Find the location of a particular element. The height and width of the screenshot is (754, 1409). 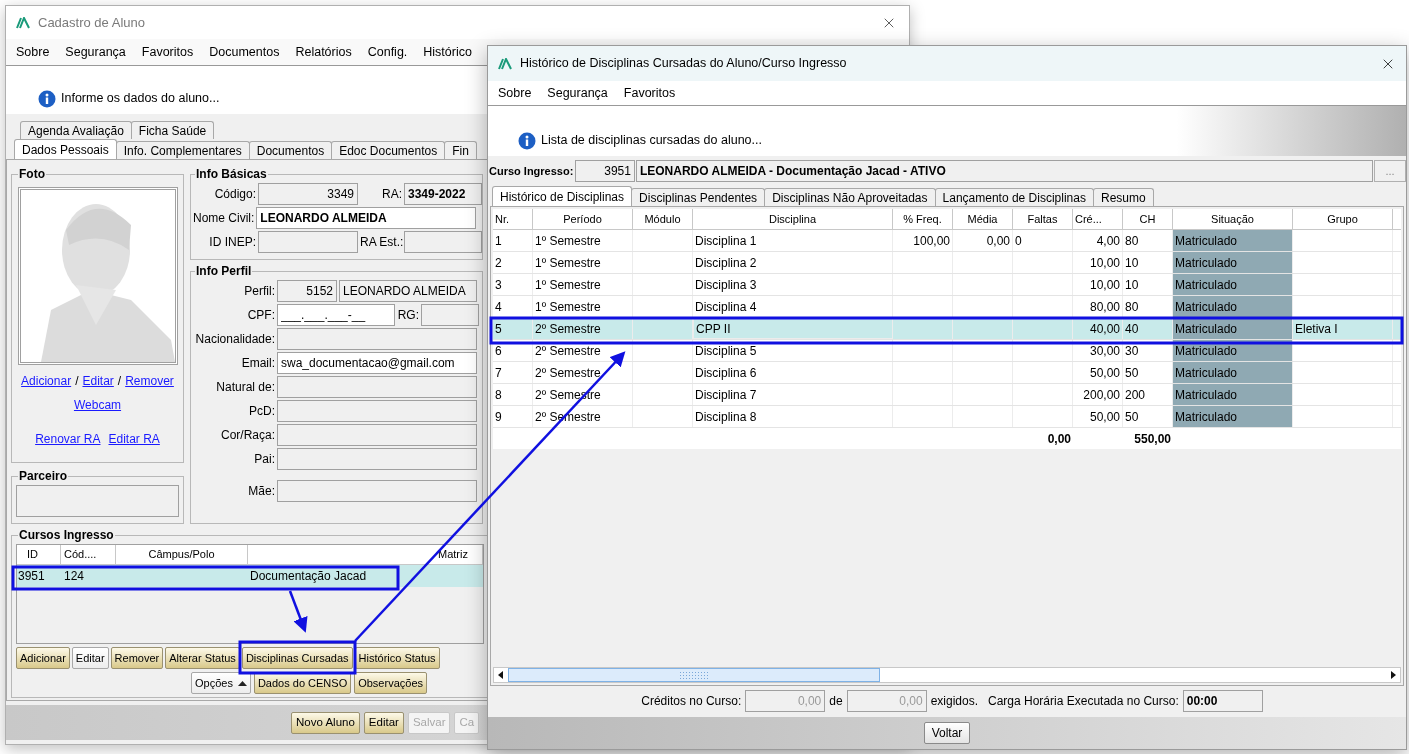

horizontal-scrollbar is located at coordinates (947, 675).